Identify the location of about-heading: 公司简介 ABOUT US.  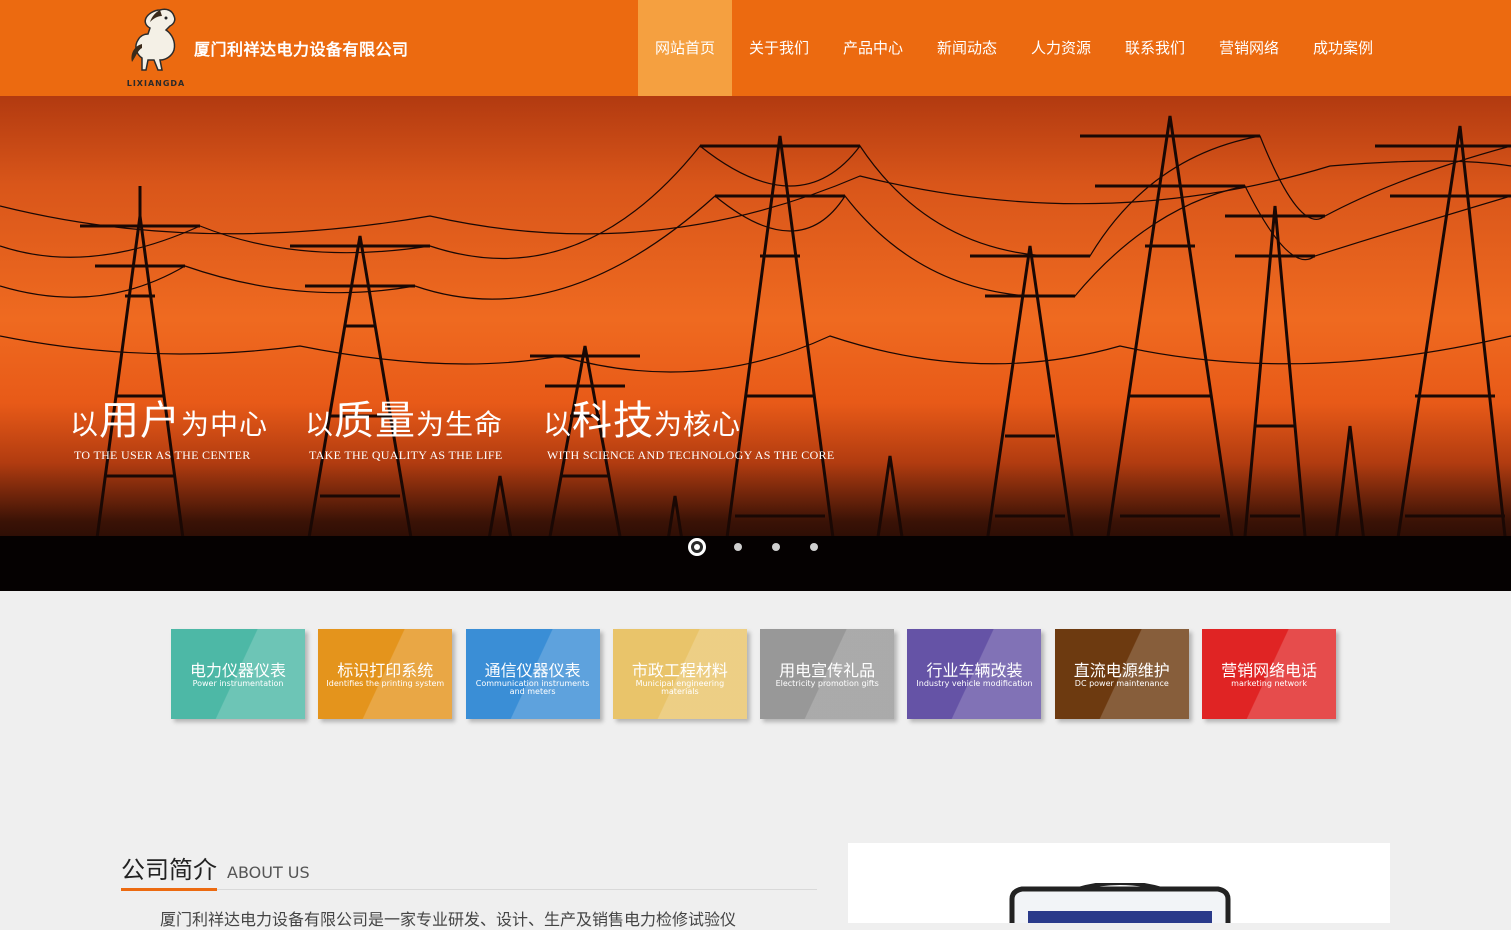
(215, 867).